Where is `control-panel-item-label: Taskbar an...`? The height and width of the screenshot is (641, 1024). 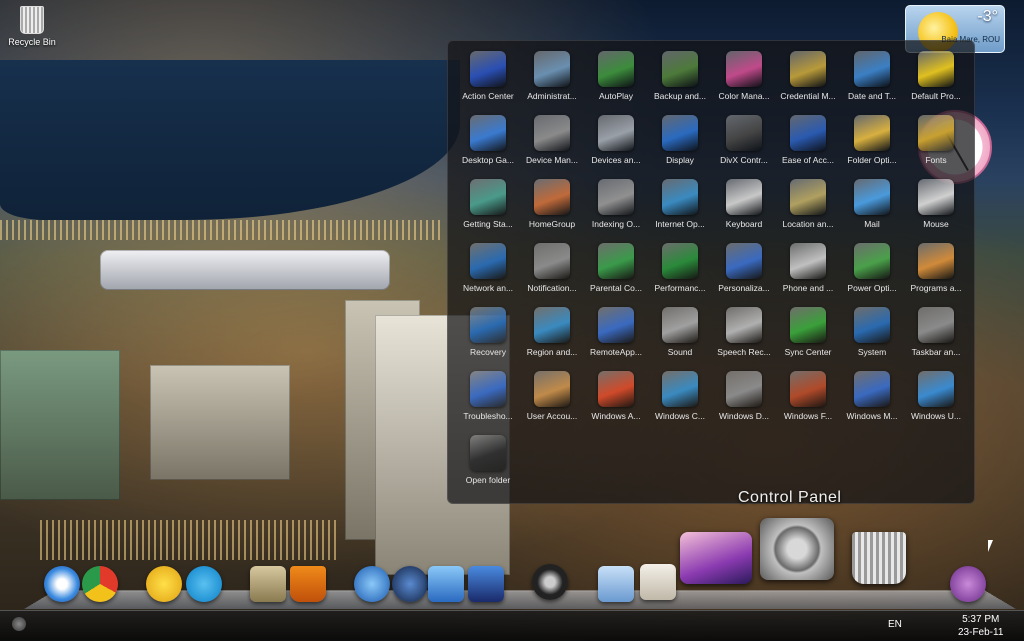
control-panel-item-label: Taskbar an... is located at coordinates (936, 352).